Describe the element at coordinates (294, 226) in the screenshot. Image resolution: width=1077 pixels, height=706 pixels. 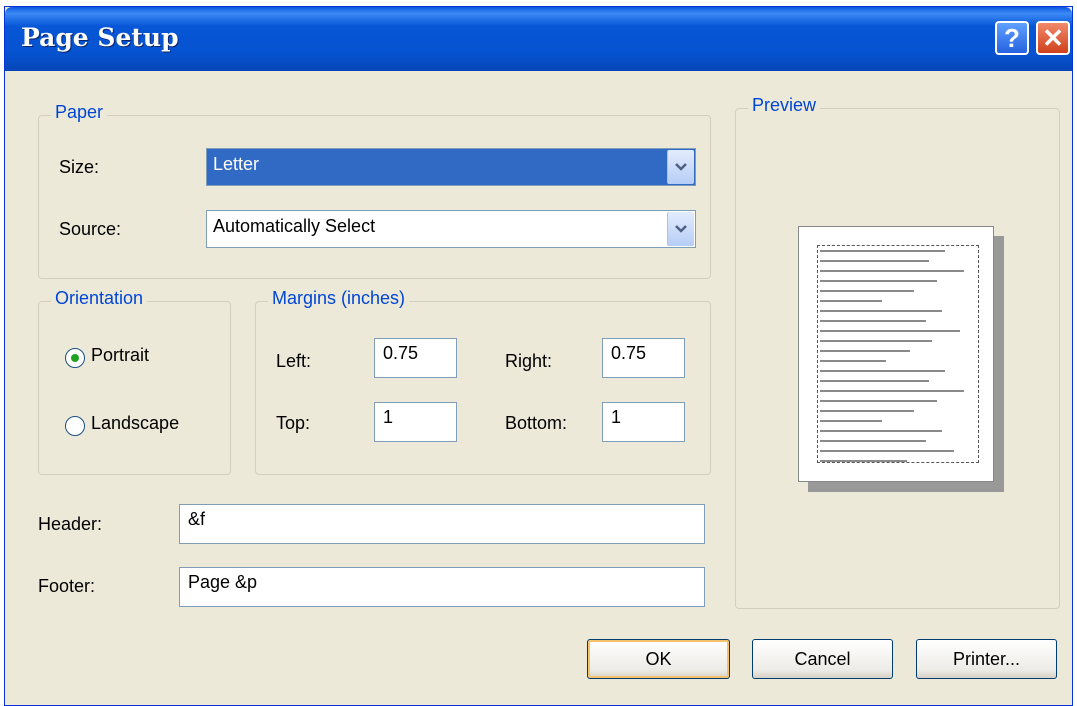
I see `source-value: Automatically Select` at that location.